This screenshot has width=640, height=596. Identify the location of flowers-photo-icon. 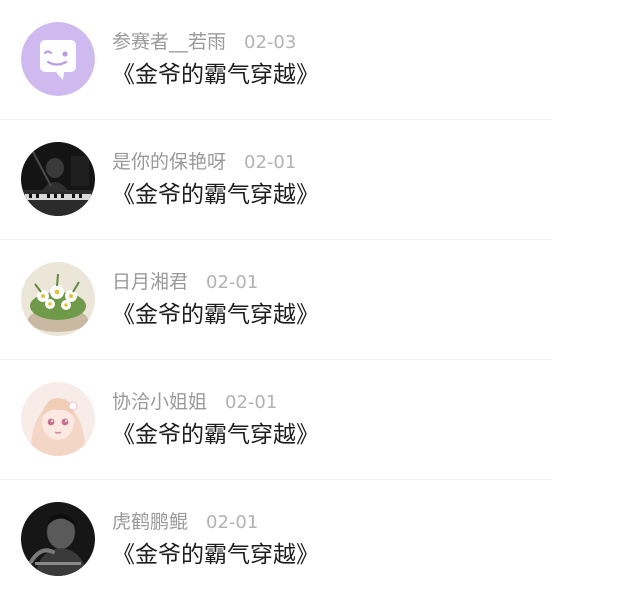
(58, 299).